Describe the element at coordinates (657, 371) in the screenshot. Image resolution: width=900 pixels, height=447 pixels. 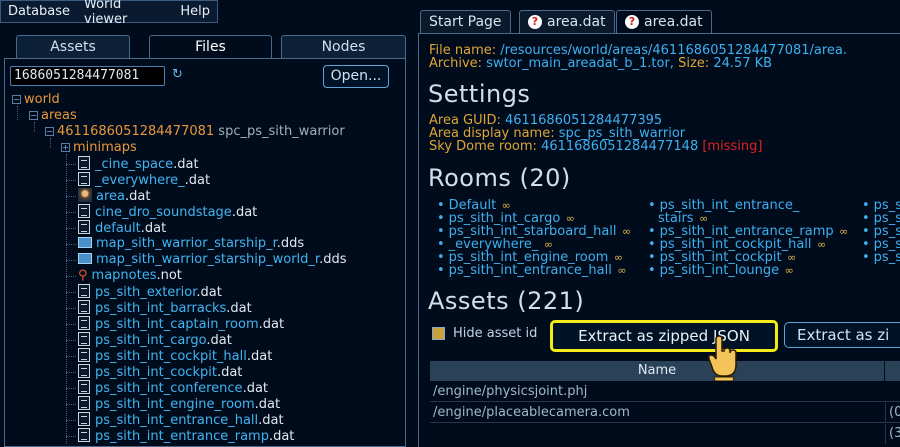
I see `column-header-name: Name` at that location.